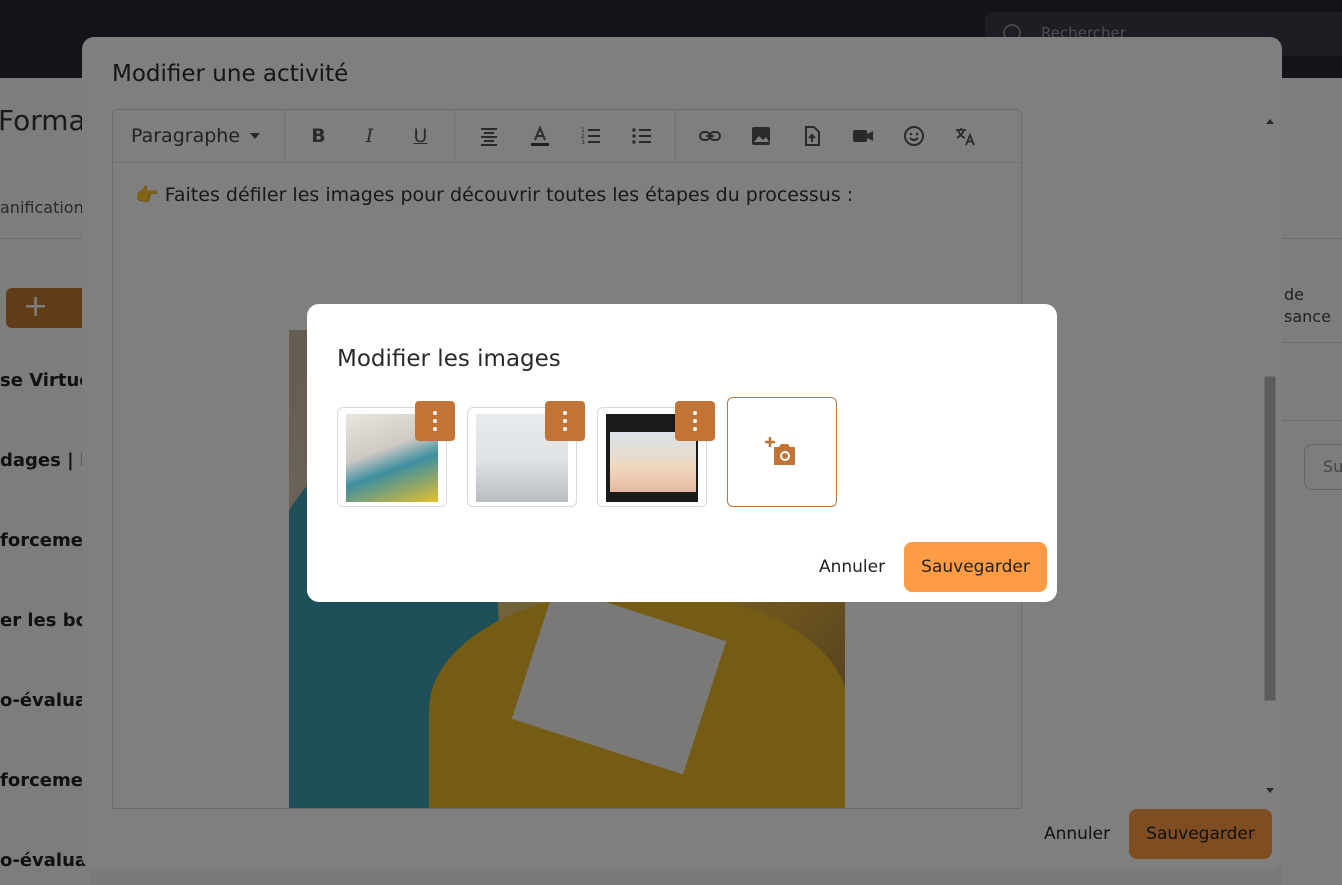 The image size is (1342, 885). I want to click on dialog-title: Modifier les images, so click(449, 359).